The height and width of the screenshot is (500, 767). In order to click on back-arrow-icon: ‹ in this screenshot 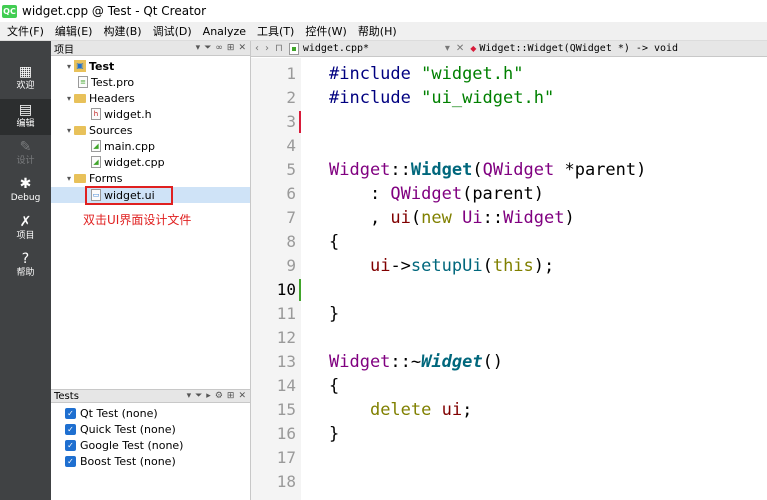, I will do `click(257, 48)`.